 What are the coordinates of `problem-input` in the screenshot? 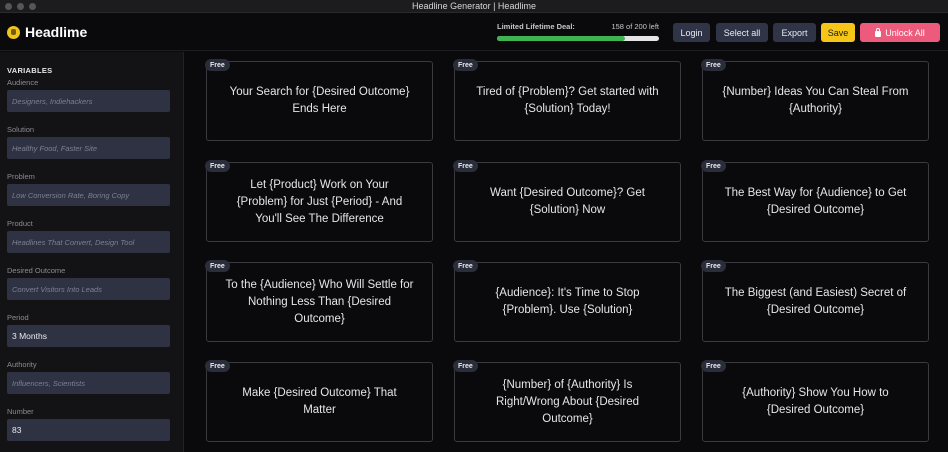 It's located at (88, 195).